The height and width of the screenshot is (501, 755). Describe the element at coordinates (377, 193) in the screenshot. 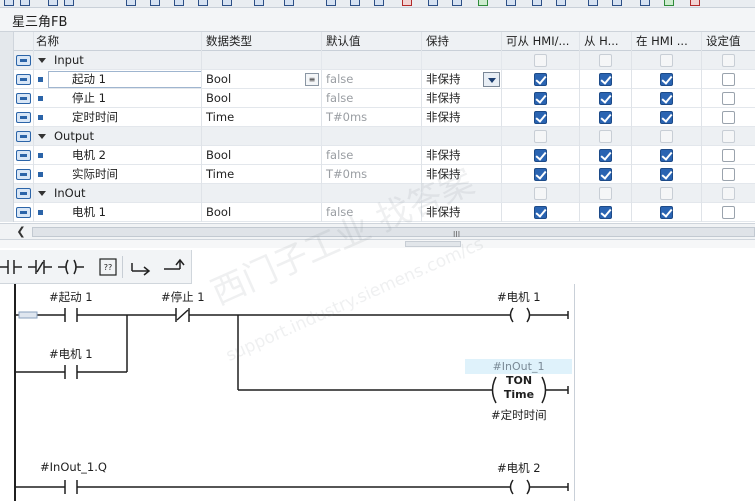

I see `section-row: InOut` at that location.